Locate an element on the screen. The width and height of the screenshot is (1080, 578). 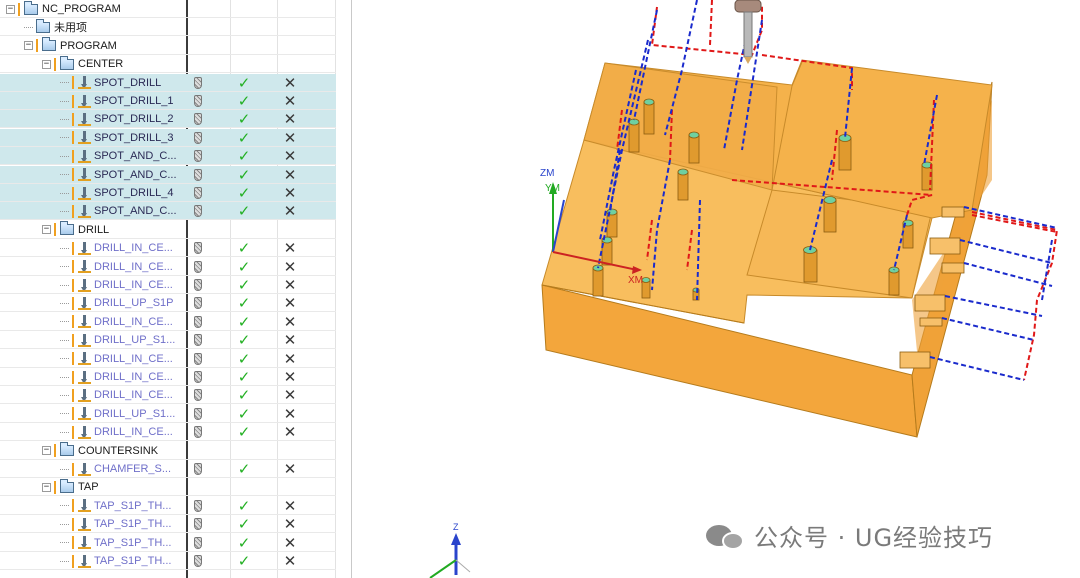
tree-operation-row: DRILL_UP_S1P ✓ ✕ is located at coordinates (168, 303).